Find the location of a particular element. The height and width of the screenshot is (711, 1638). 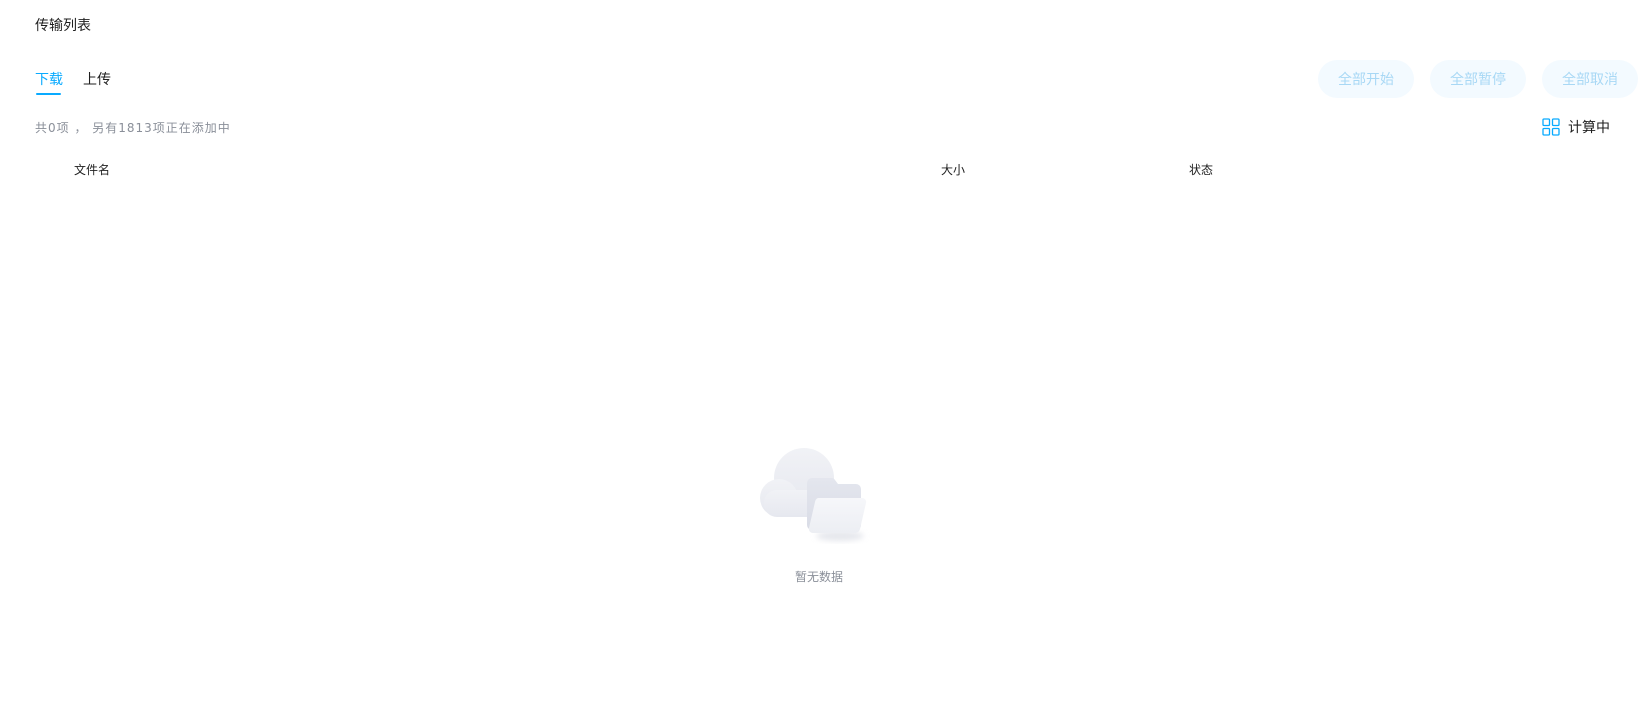

tab-upload: 上传 is located at coordinates (97, 82).